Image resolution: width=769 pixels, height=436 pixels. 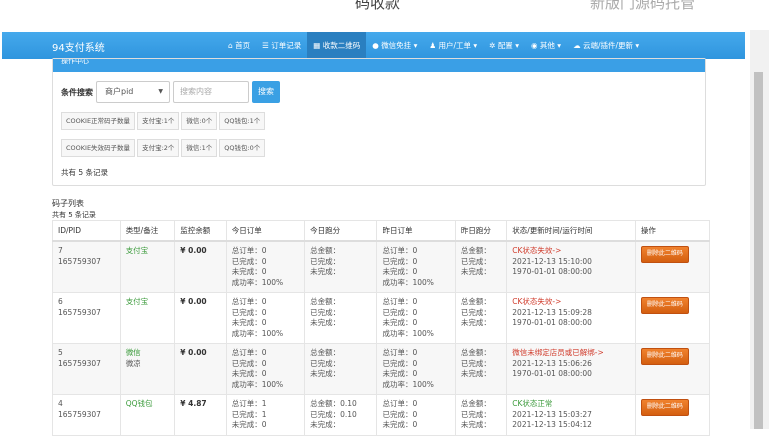 I want to click on normal-count-tag: 支付宝:1个, so click(x=158, y=121).